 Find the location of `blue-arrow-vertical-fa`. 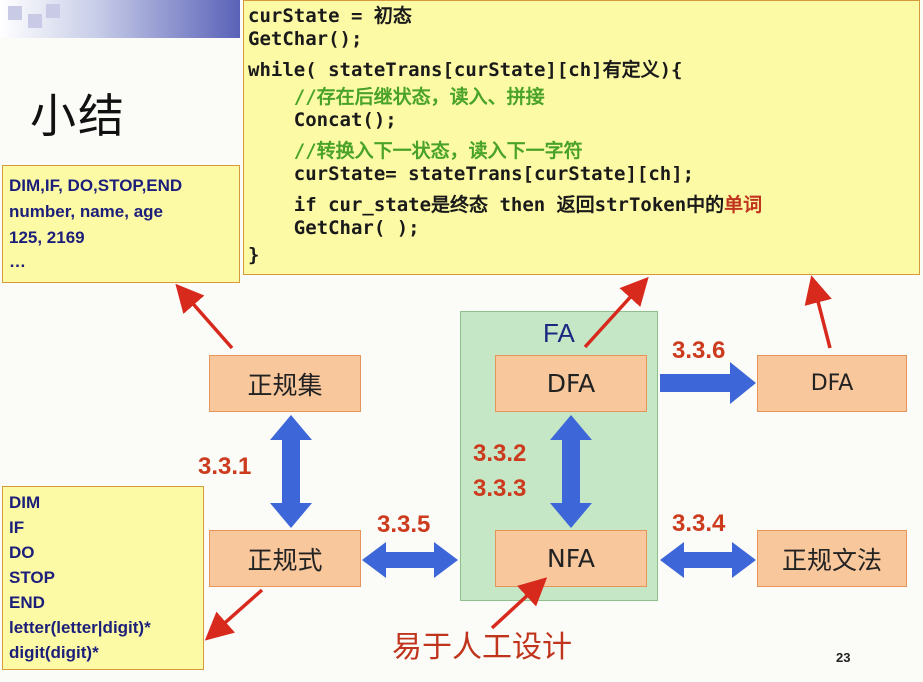

blue-arrow-vertical-fa is located at coordinates (571, 471).